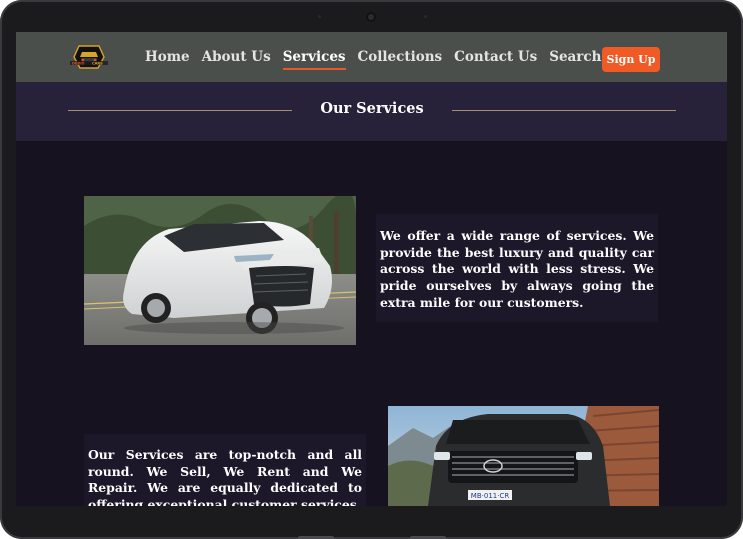  I want to click on license-plate-text: MB·011·CR, so click(490, 496).